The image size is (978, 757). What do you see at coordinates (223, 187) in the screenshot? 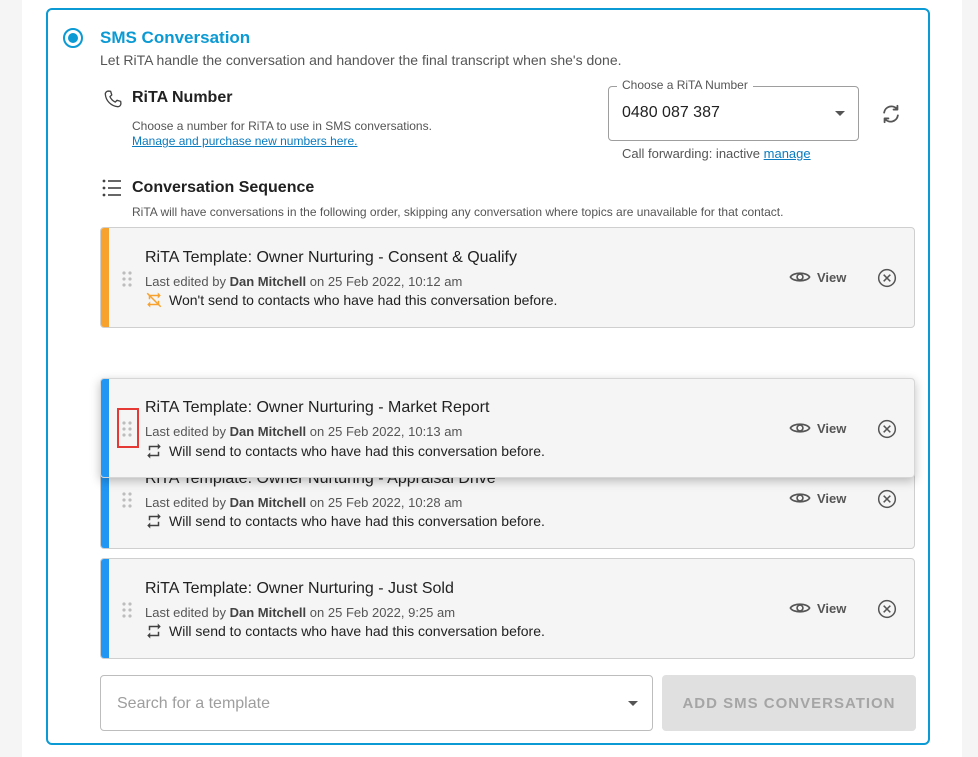
I see `conversation-sequence-title: Conversation Sequence` at bounding box center [223, 187].